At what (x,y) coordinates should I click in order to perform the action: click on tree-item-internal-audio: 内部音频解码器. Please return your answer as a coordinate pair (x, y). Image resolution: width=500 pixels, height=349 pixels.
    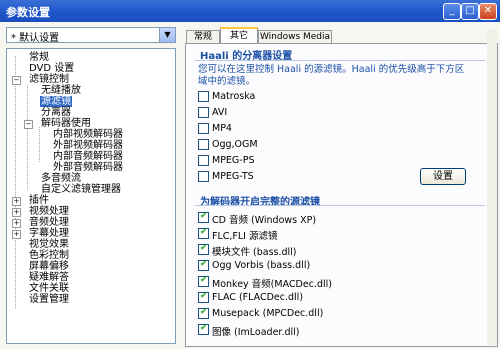
    Looking at the image, I should click on (88, 156).